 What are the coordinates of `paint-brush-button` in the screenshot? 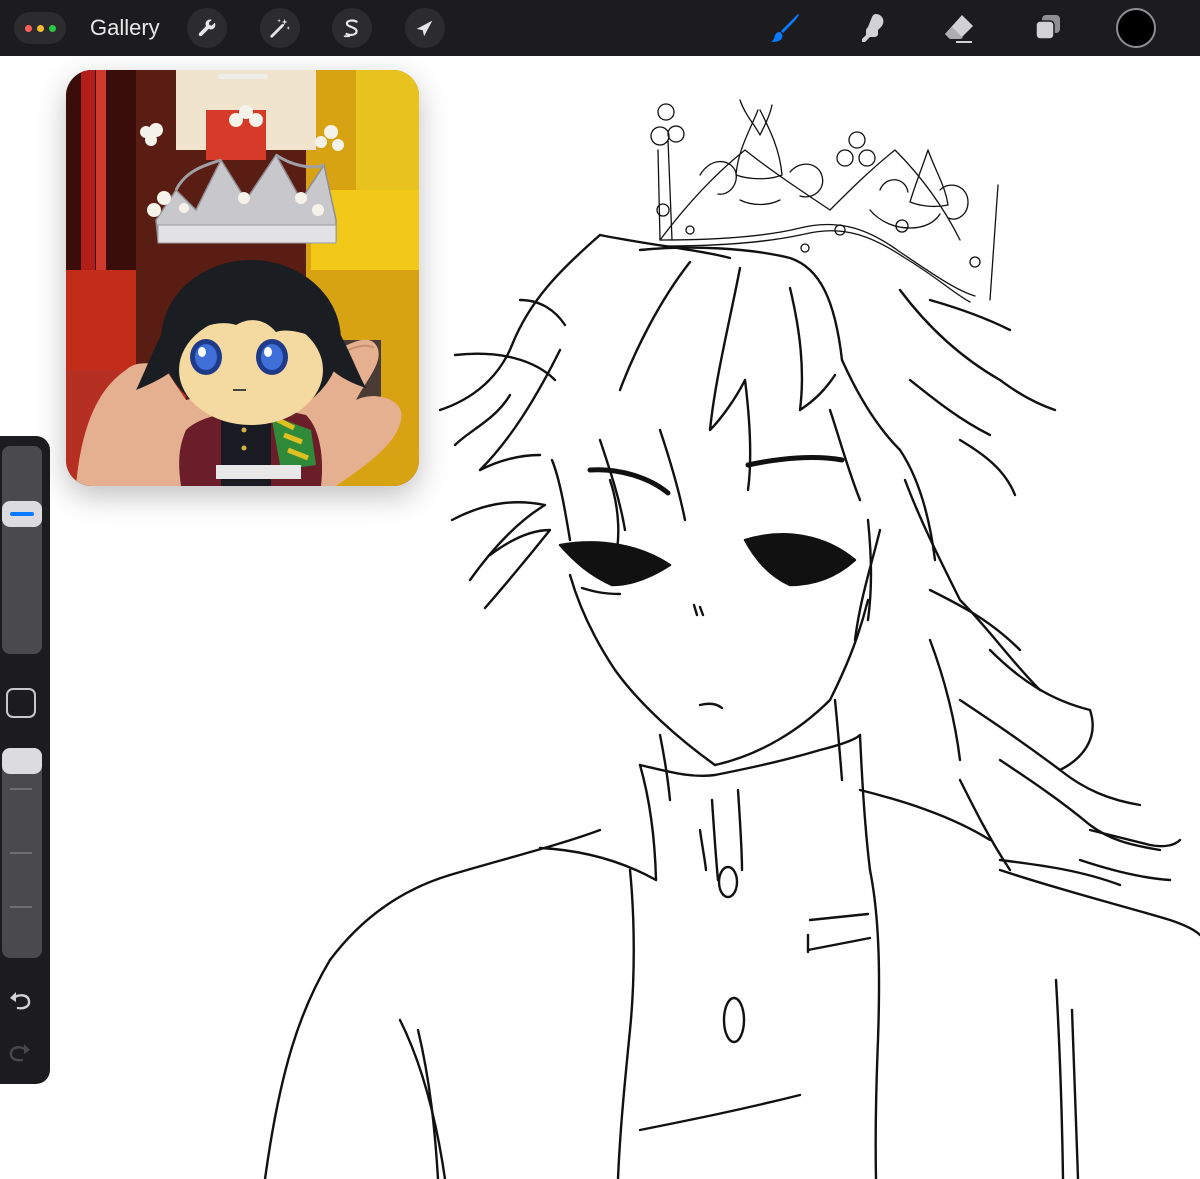 It's located at (785, 28).